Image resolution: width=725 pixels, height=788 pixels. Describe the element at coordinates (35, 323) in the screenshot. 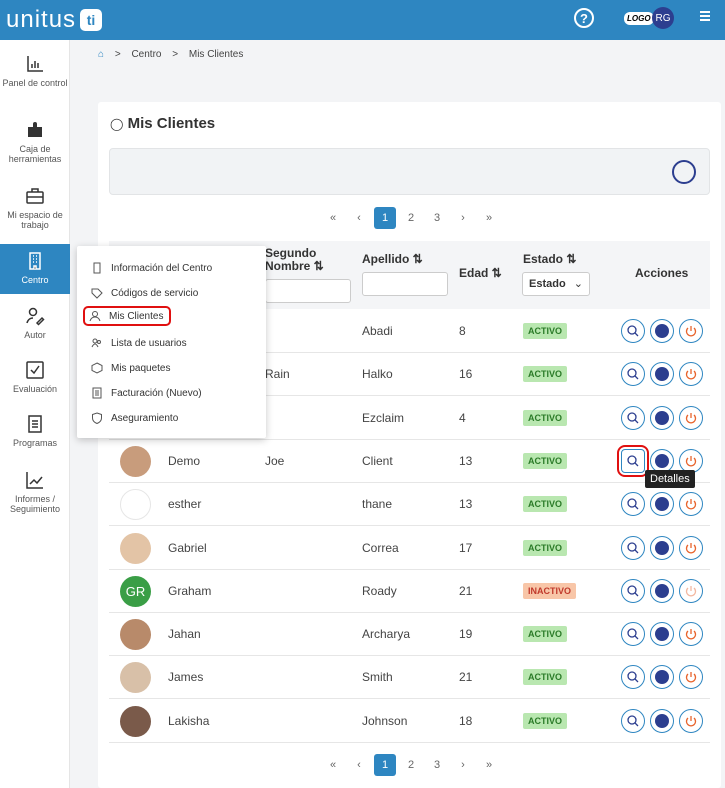

I see `sidebar-item-author: Autor` at that location.